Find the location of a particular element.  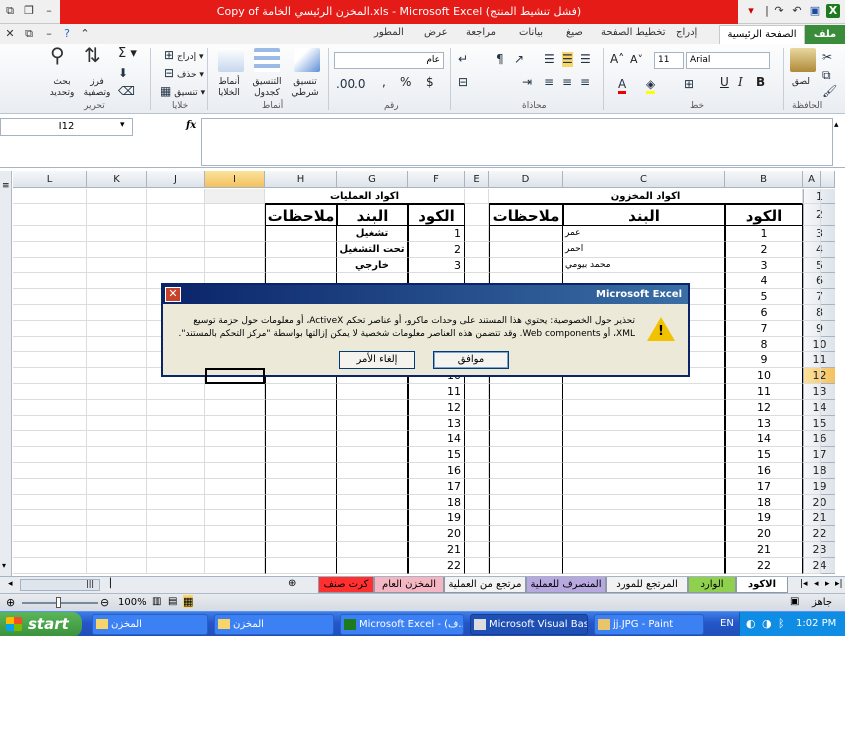

ops-item-cell: خارجي is located at coordinates (372, 265).